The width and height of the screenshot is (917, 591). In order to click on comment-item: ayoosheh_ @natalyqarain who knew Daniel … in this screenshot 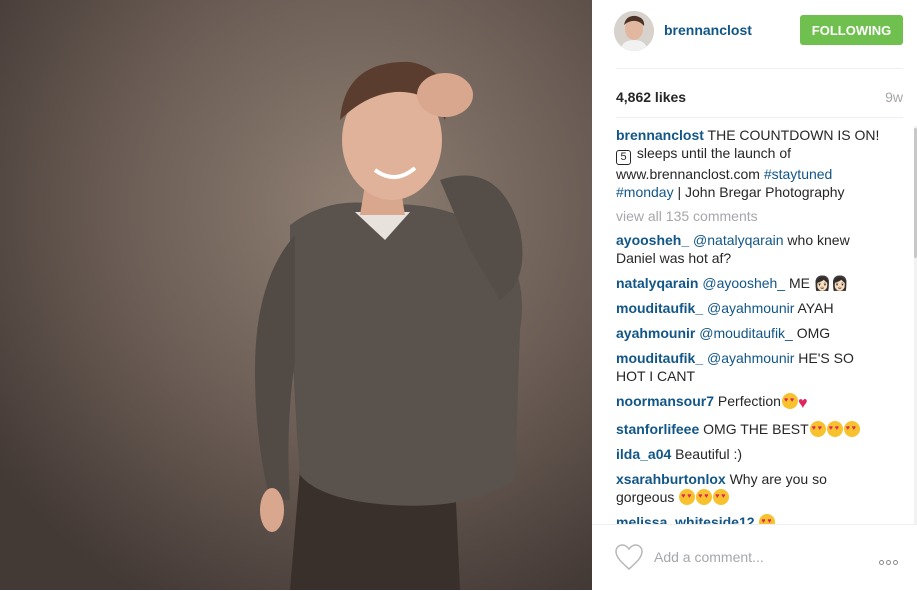, I will do `click(751, 249)`.